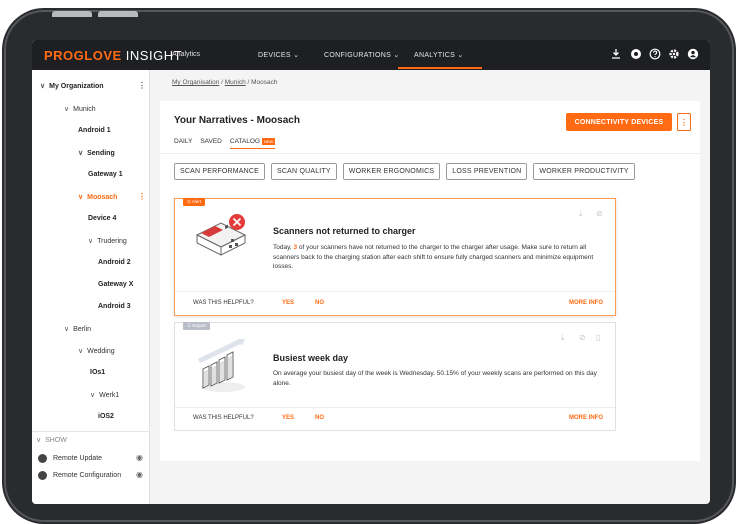 The height and width of the screenshot is (524, 738). Describe the element at coordinates (278, 55) in the screenshot. I see `nav-devices: DEVICES ⌄` at that location.